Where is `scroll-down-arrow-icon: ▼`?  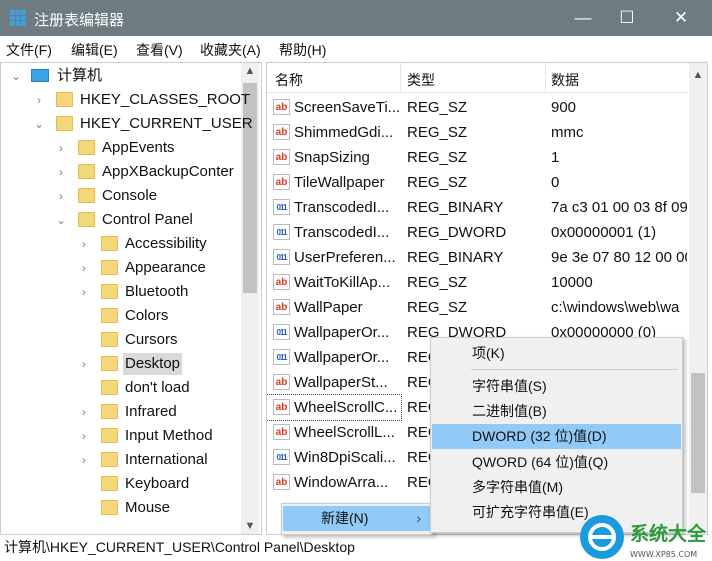 scroll-down-arrow-icon: ▼ is located at coordinates (250, 526).